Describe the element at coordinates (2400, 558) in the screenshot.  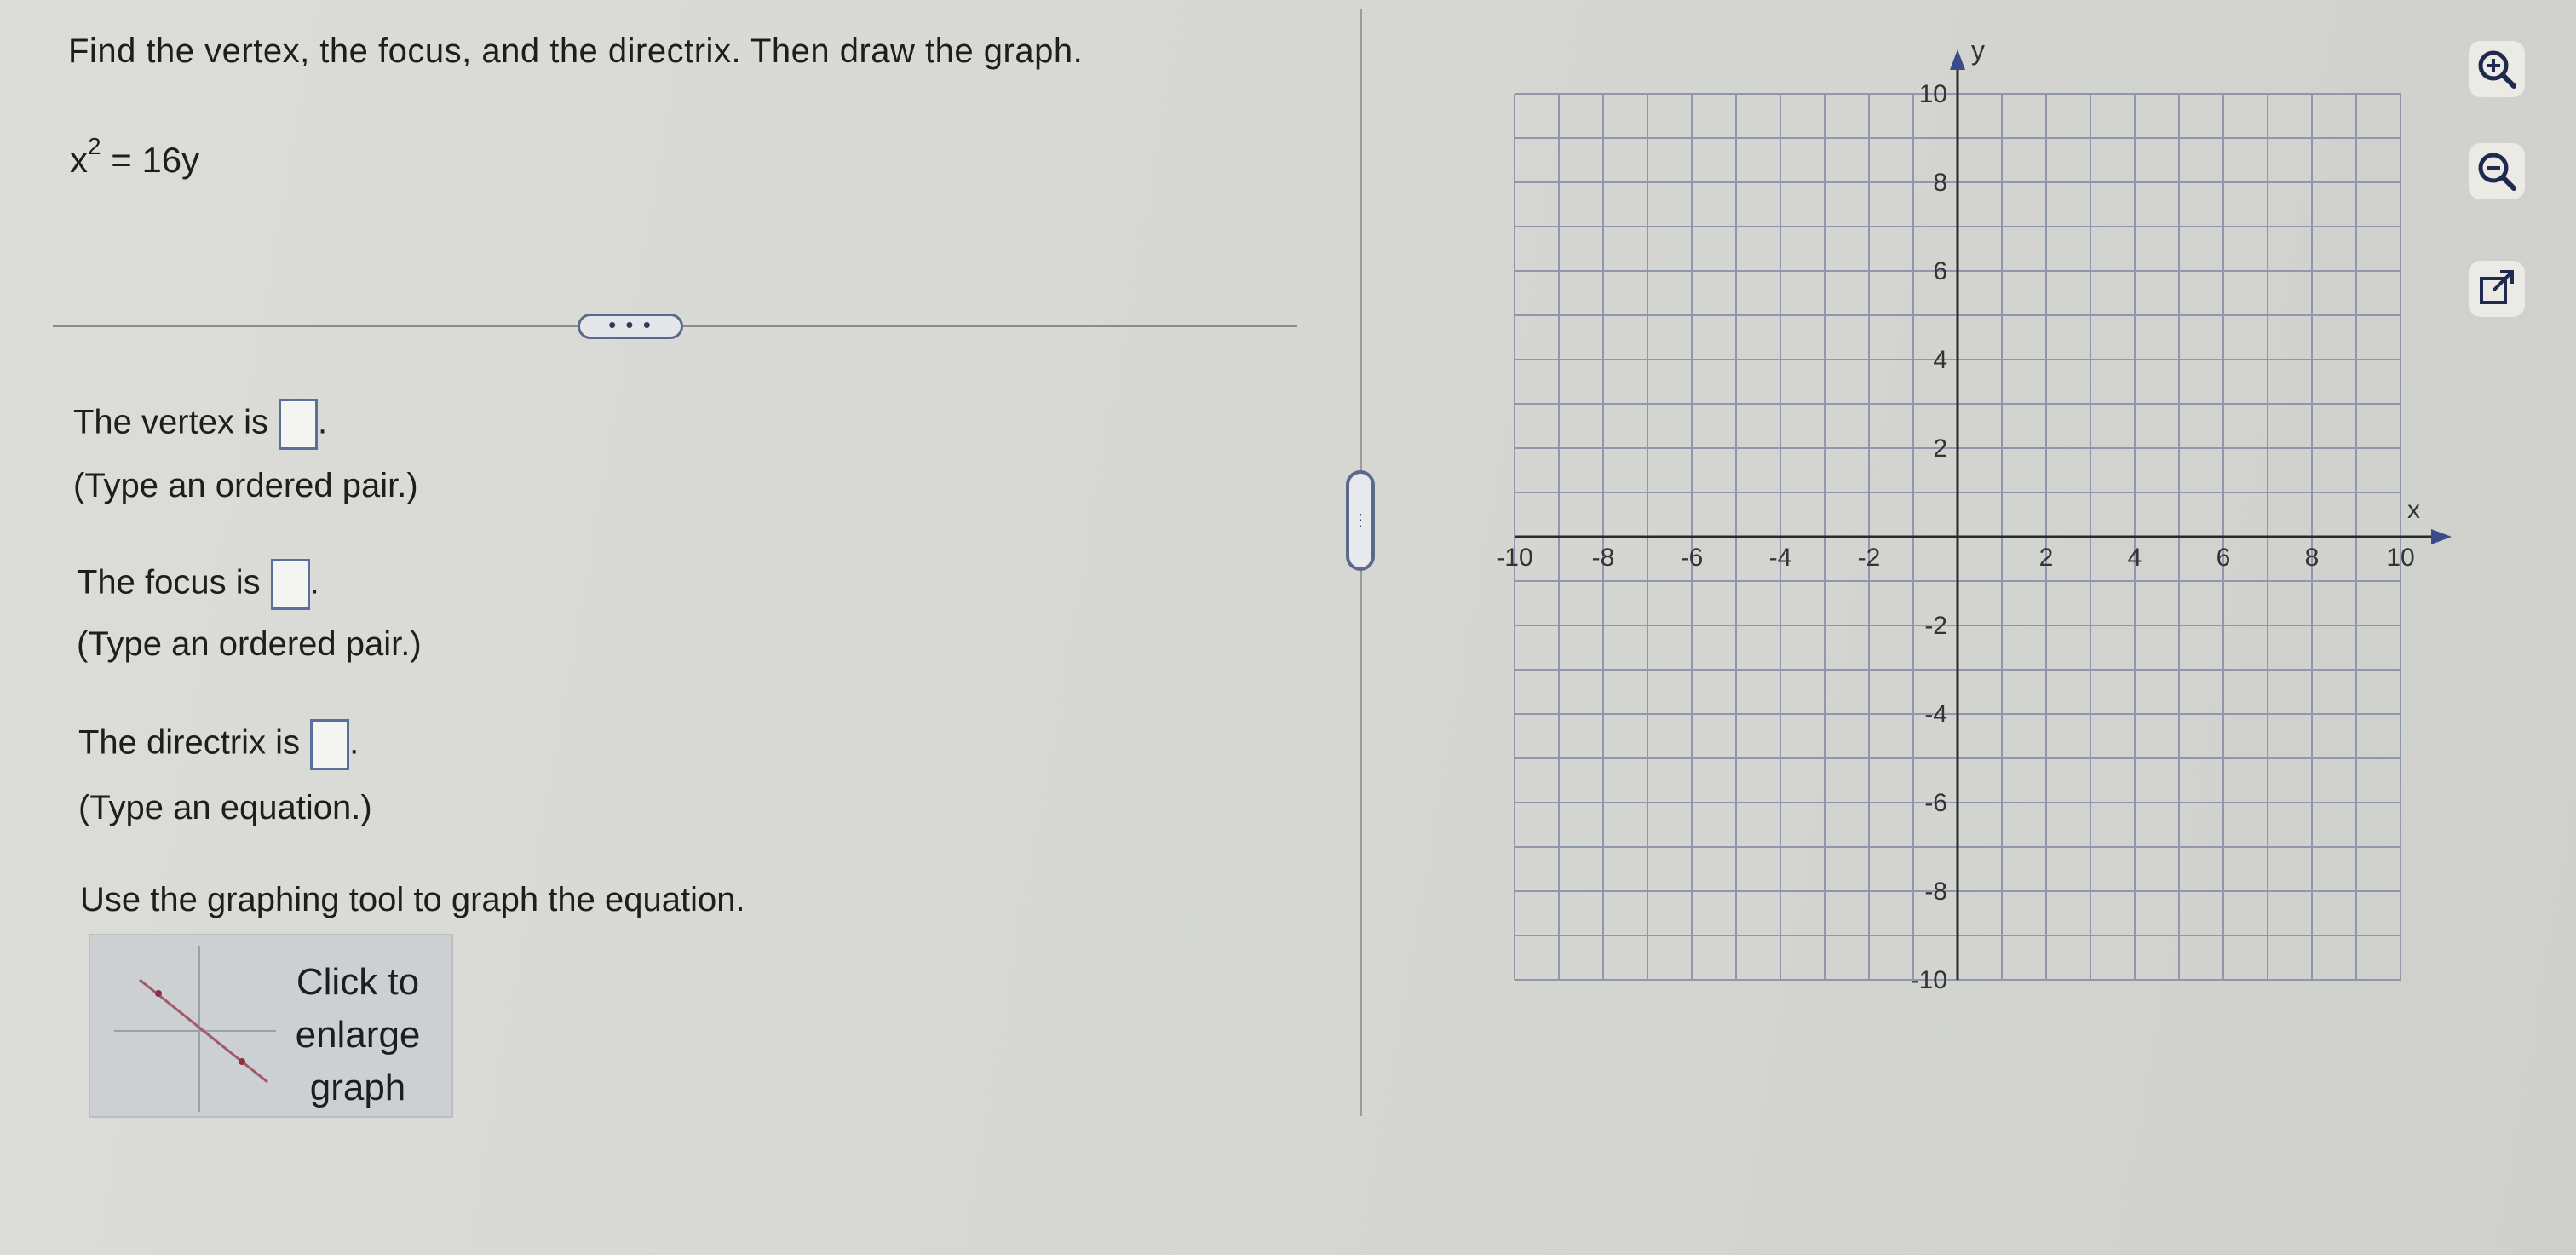
I see `x-tick-label: 10` at that location.